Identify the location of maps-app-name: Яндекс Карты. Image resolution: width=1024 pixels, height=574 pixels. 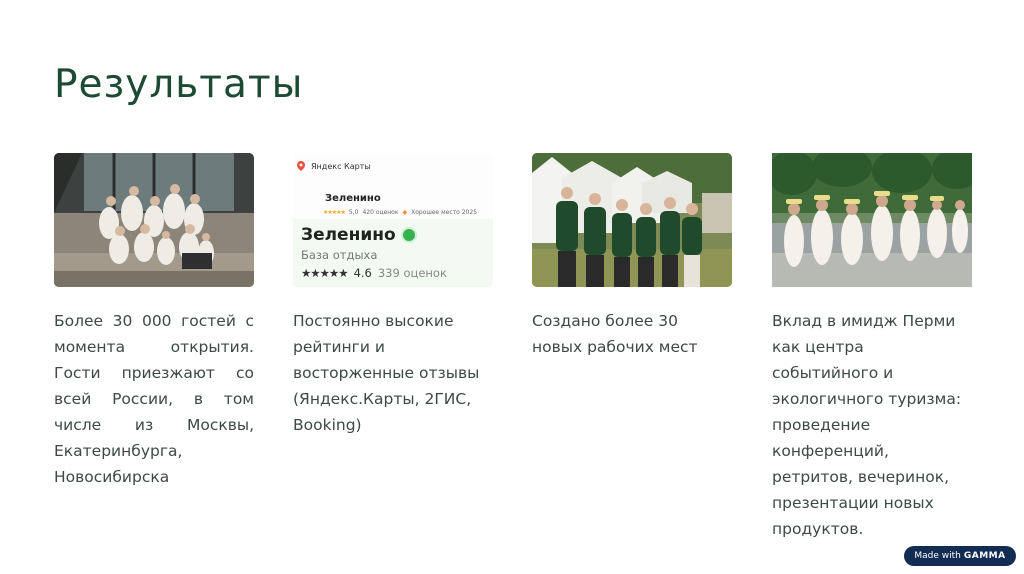
(341, 166).